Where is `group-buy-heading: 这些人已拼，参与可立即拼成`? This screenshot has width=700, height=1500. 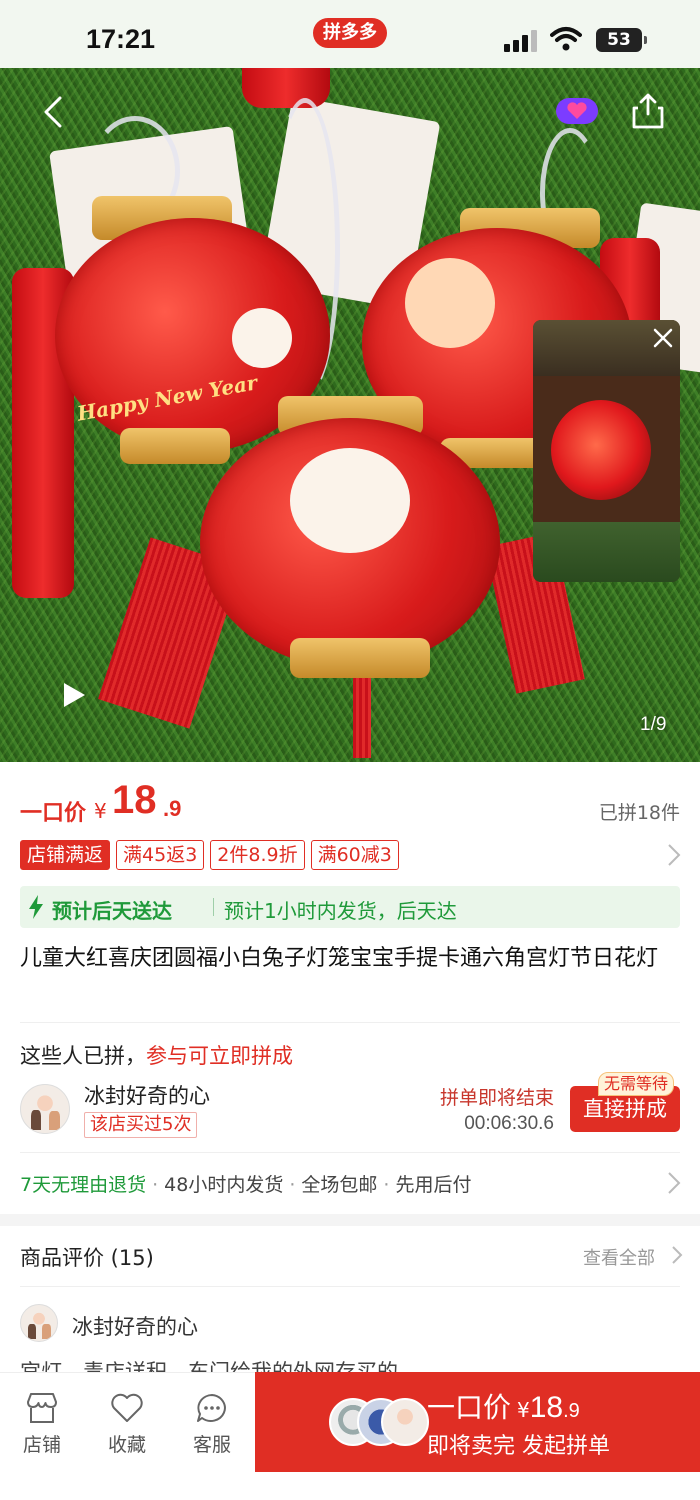 group-buy-heading: 这些人已拼，参与可立即拼成 is located at coordinates (156, 1055).